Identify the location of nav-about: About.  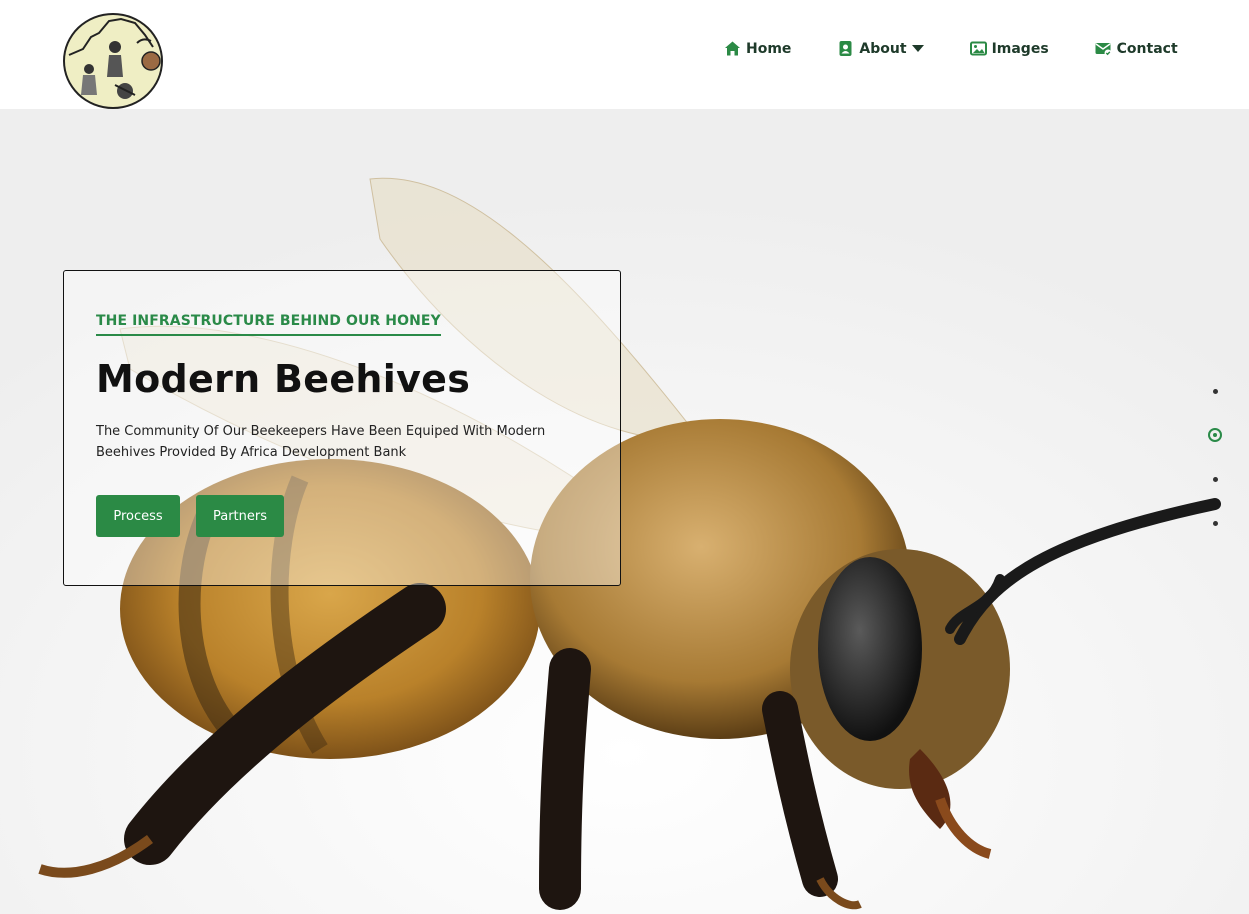
(880, 48).